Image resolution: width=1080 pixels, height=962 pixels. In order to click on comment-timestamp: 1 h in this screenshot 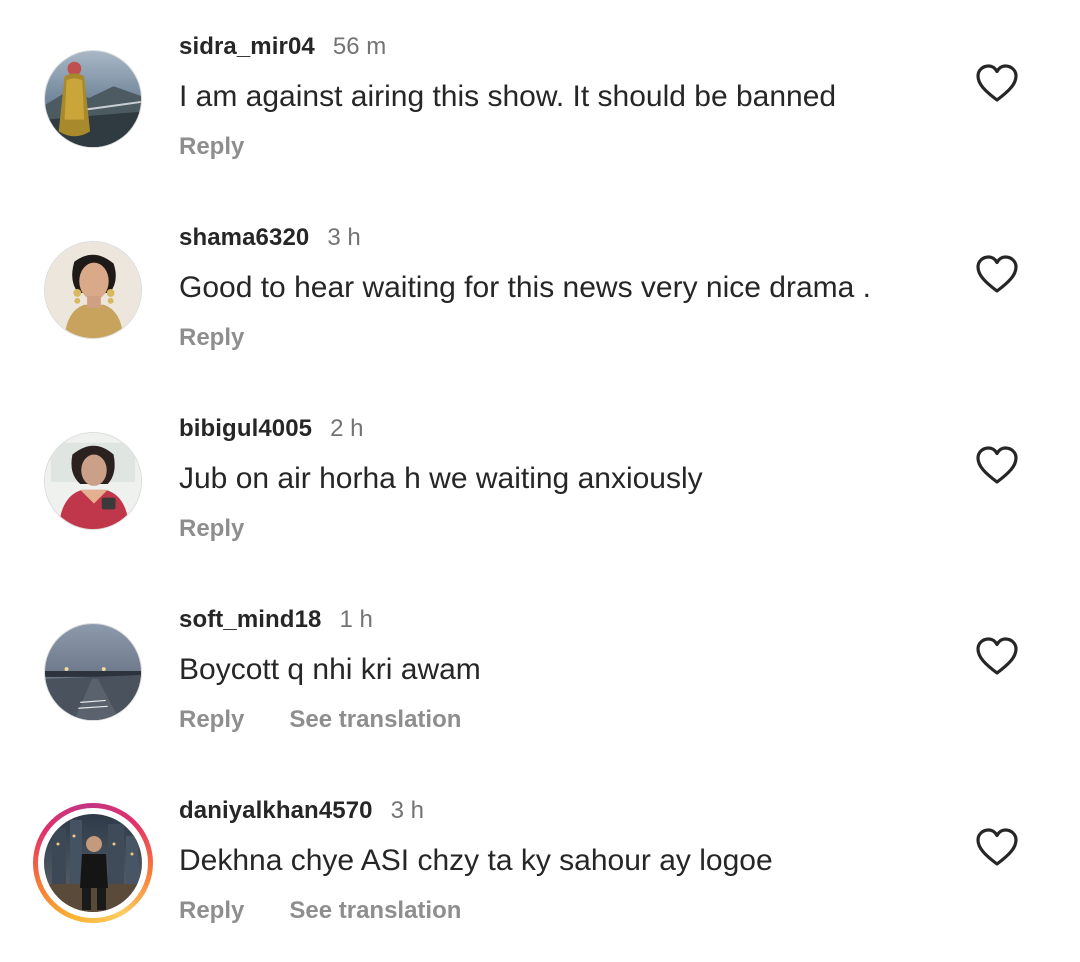, I will do `click(356, 619)`.